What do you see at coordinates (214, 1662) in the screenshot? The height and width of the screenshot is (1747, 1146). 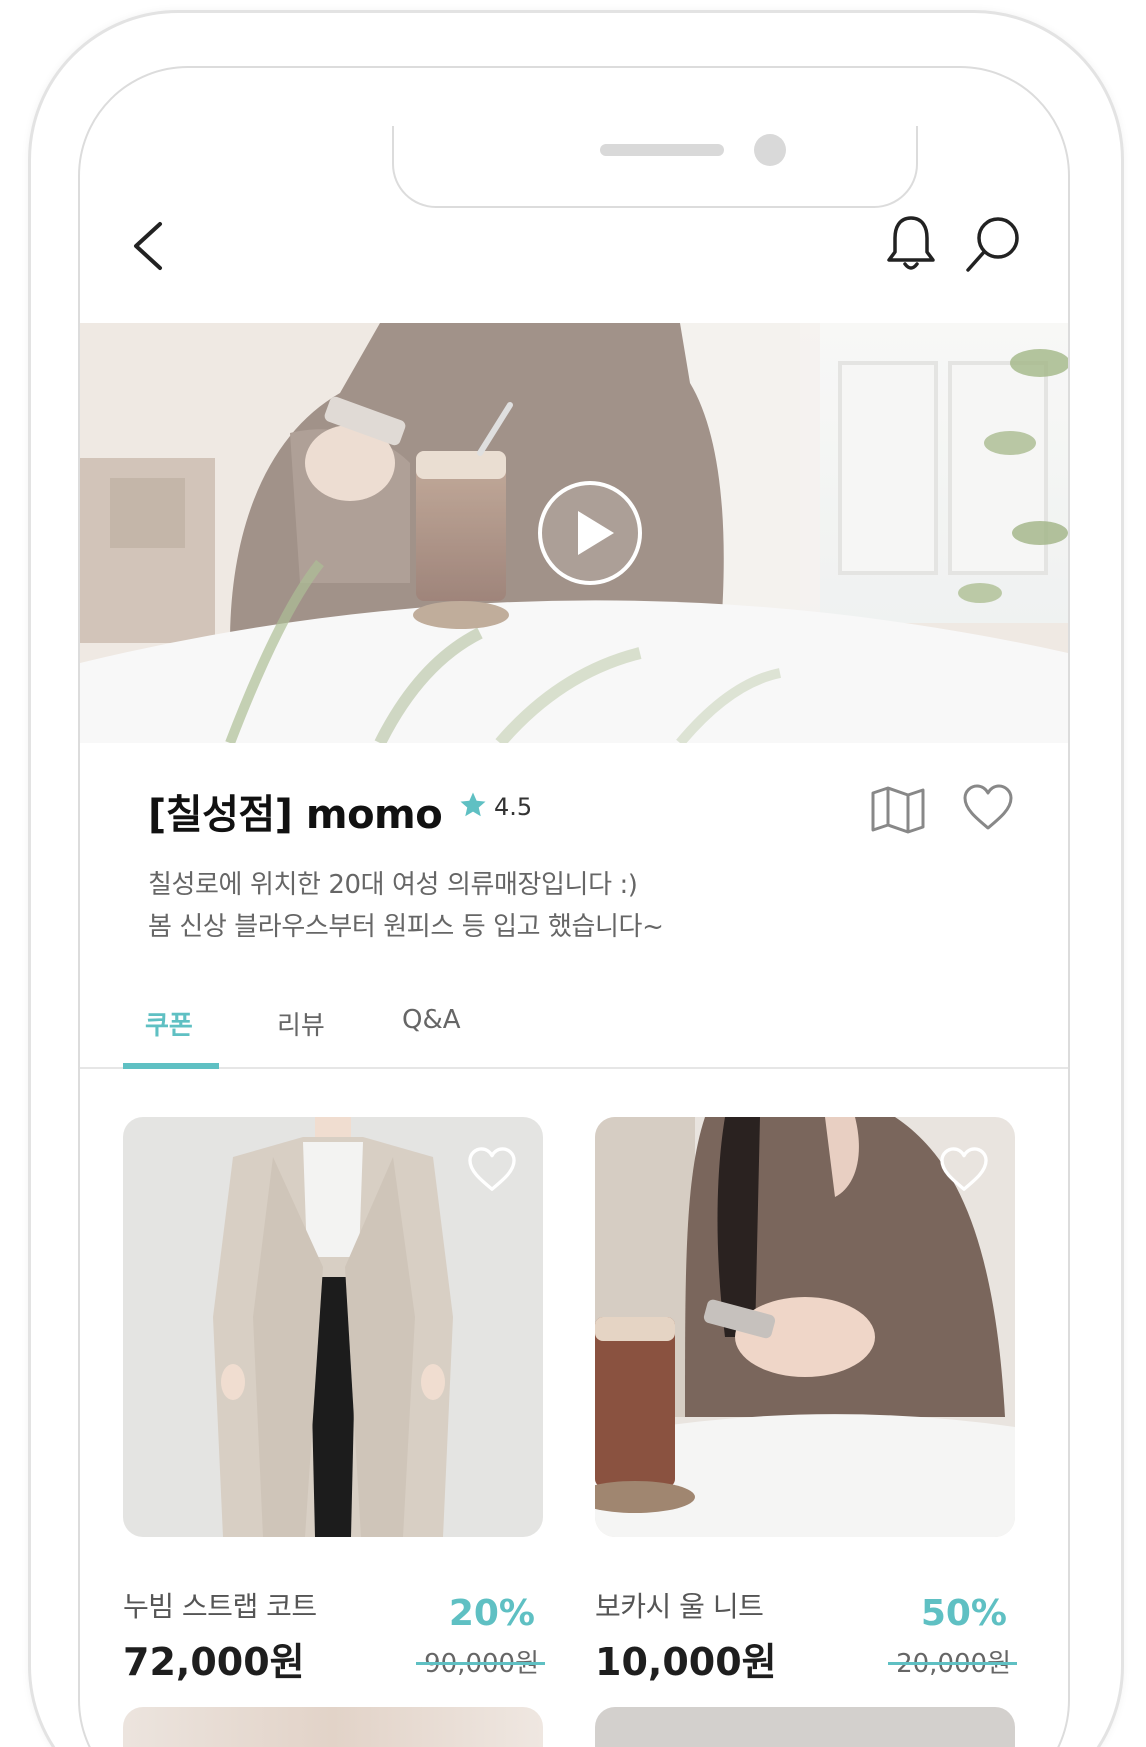 I see `product-price: 72,000원` at bounding box center [214, 1662].